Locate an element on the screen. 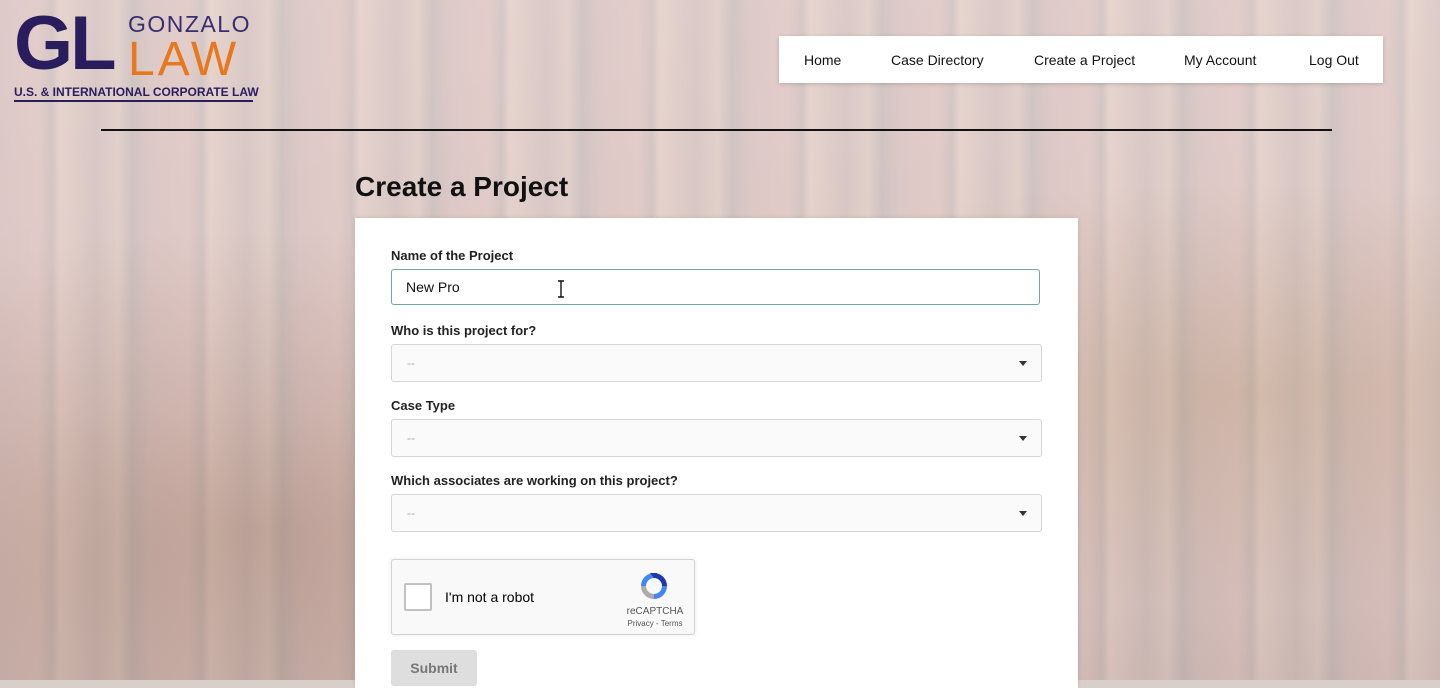 The width and height of the screenshot is (1440, 688). project-name-input is located at coordinates (715, 287).